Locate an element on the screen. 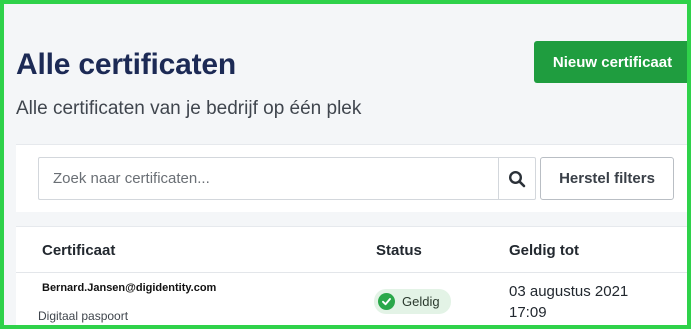 The height and width of the screenshot is (329, 691). column-header-status: Status is located at coordinates (399, 250).